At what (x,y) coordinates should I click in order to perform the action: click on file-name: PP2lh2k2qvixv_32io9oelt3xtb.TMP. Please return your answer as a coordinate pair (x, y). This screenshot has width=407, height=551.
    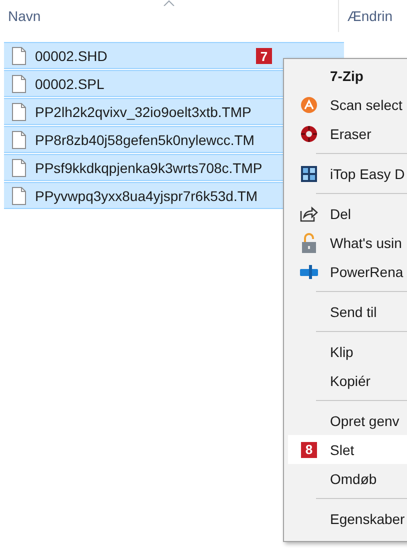
    Looking at the image, I should click on (143, 112).